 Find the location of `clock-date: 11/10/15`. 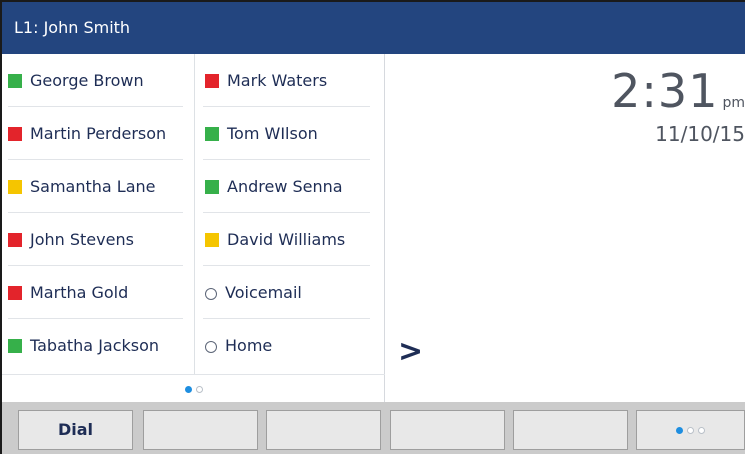

clock-date: 11/10/15 is located at coordinates (700, 134).